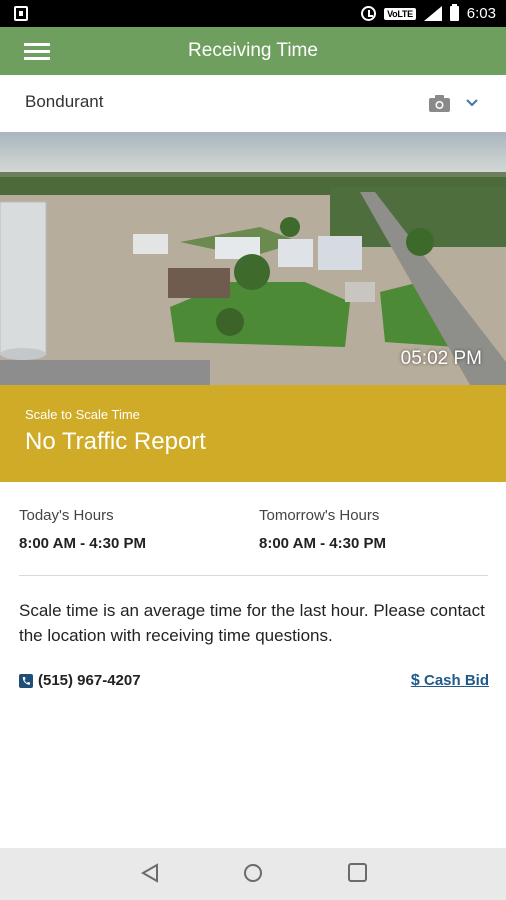 This screenshot has width=506, height=900. What do you see at coordinates (26, 680) in the screenshot?
I see `phone-icon` at bounding box center [26, 680].